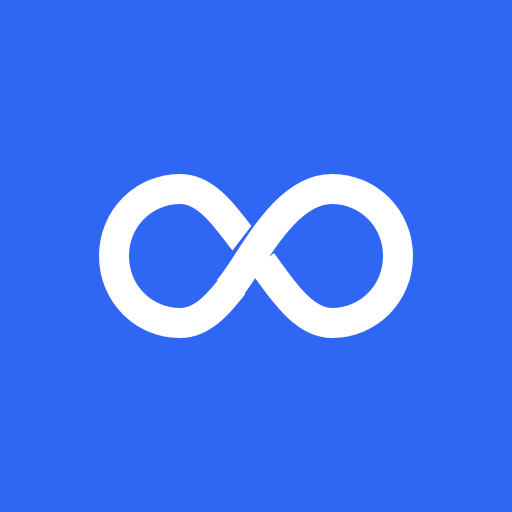 This screenshot has height=512, width=512. What do you see at coordinates (315, 256) in the screenshot?
I see `infinity-right-loop` at bounding box center [315, 256].